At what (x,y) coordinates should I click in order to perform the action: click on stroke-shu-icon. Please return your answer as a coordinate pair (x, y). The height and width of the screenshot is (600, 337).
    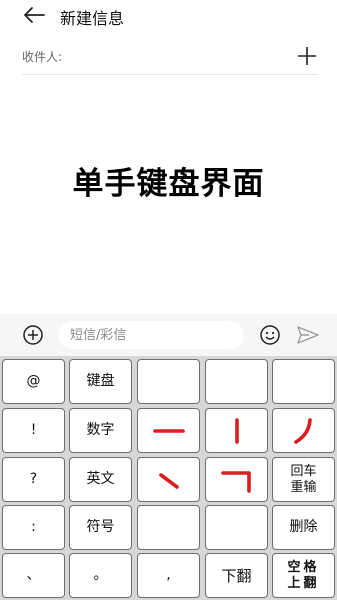
    Looking at the image, I should click on (236, 430).